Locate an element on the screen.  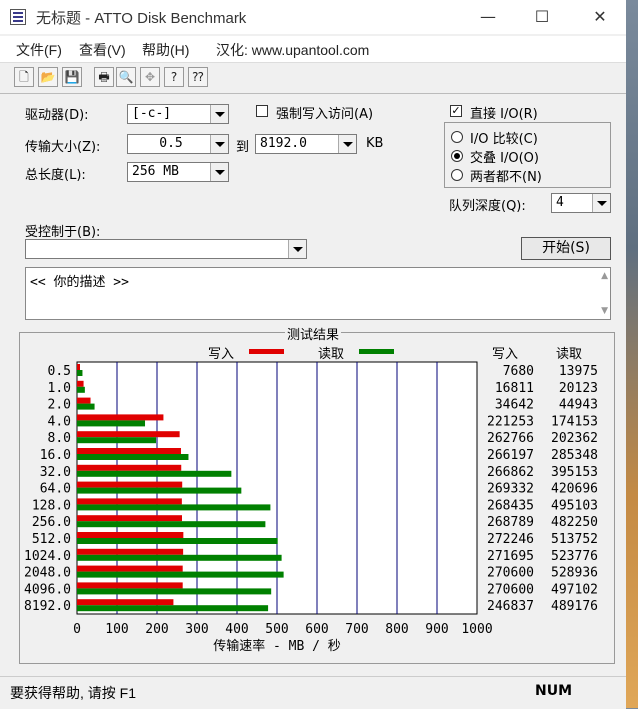
read-value-label: 20123 is located at coordinates (578, 388).